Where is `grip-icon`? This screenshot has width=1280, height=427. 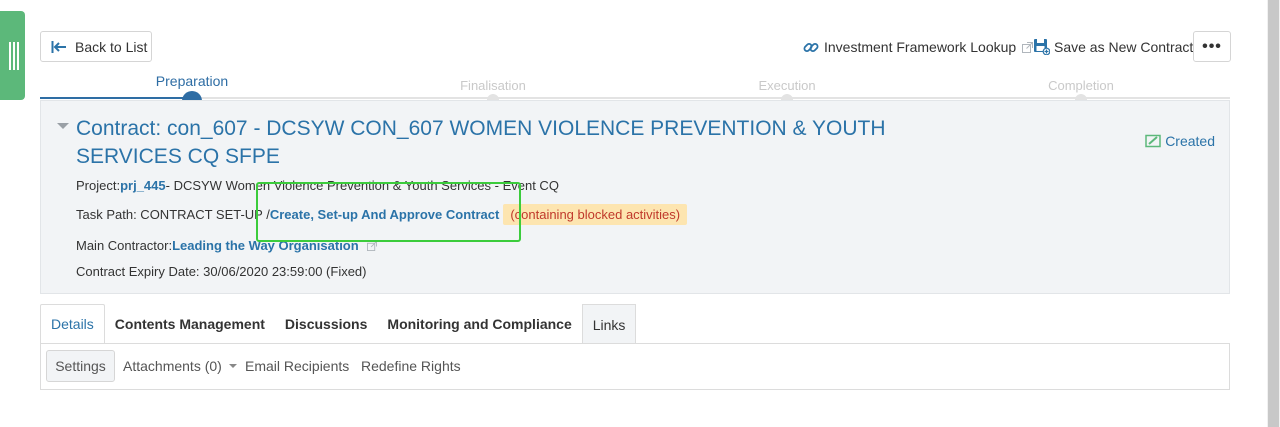 grip-icon is located at coordinates (14, 56).